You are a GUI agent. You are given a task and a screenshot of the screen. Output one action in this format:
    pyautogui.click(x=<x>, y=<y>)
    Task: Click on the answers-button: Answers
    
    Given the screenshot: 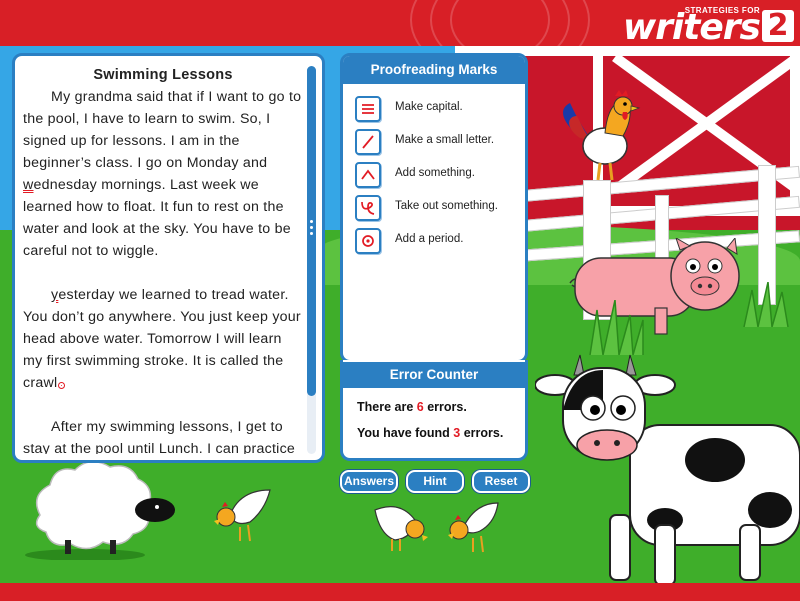 What is the action you would take?
    pyautogui.click(x=369, y=481)
    